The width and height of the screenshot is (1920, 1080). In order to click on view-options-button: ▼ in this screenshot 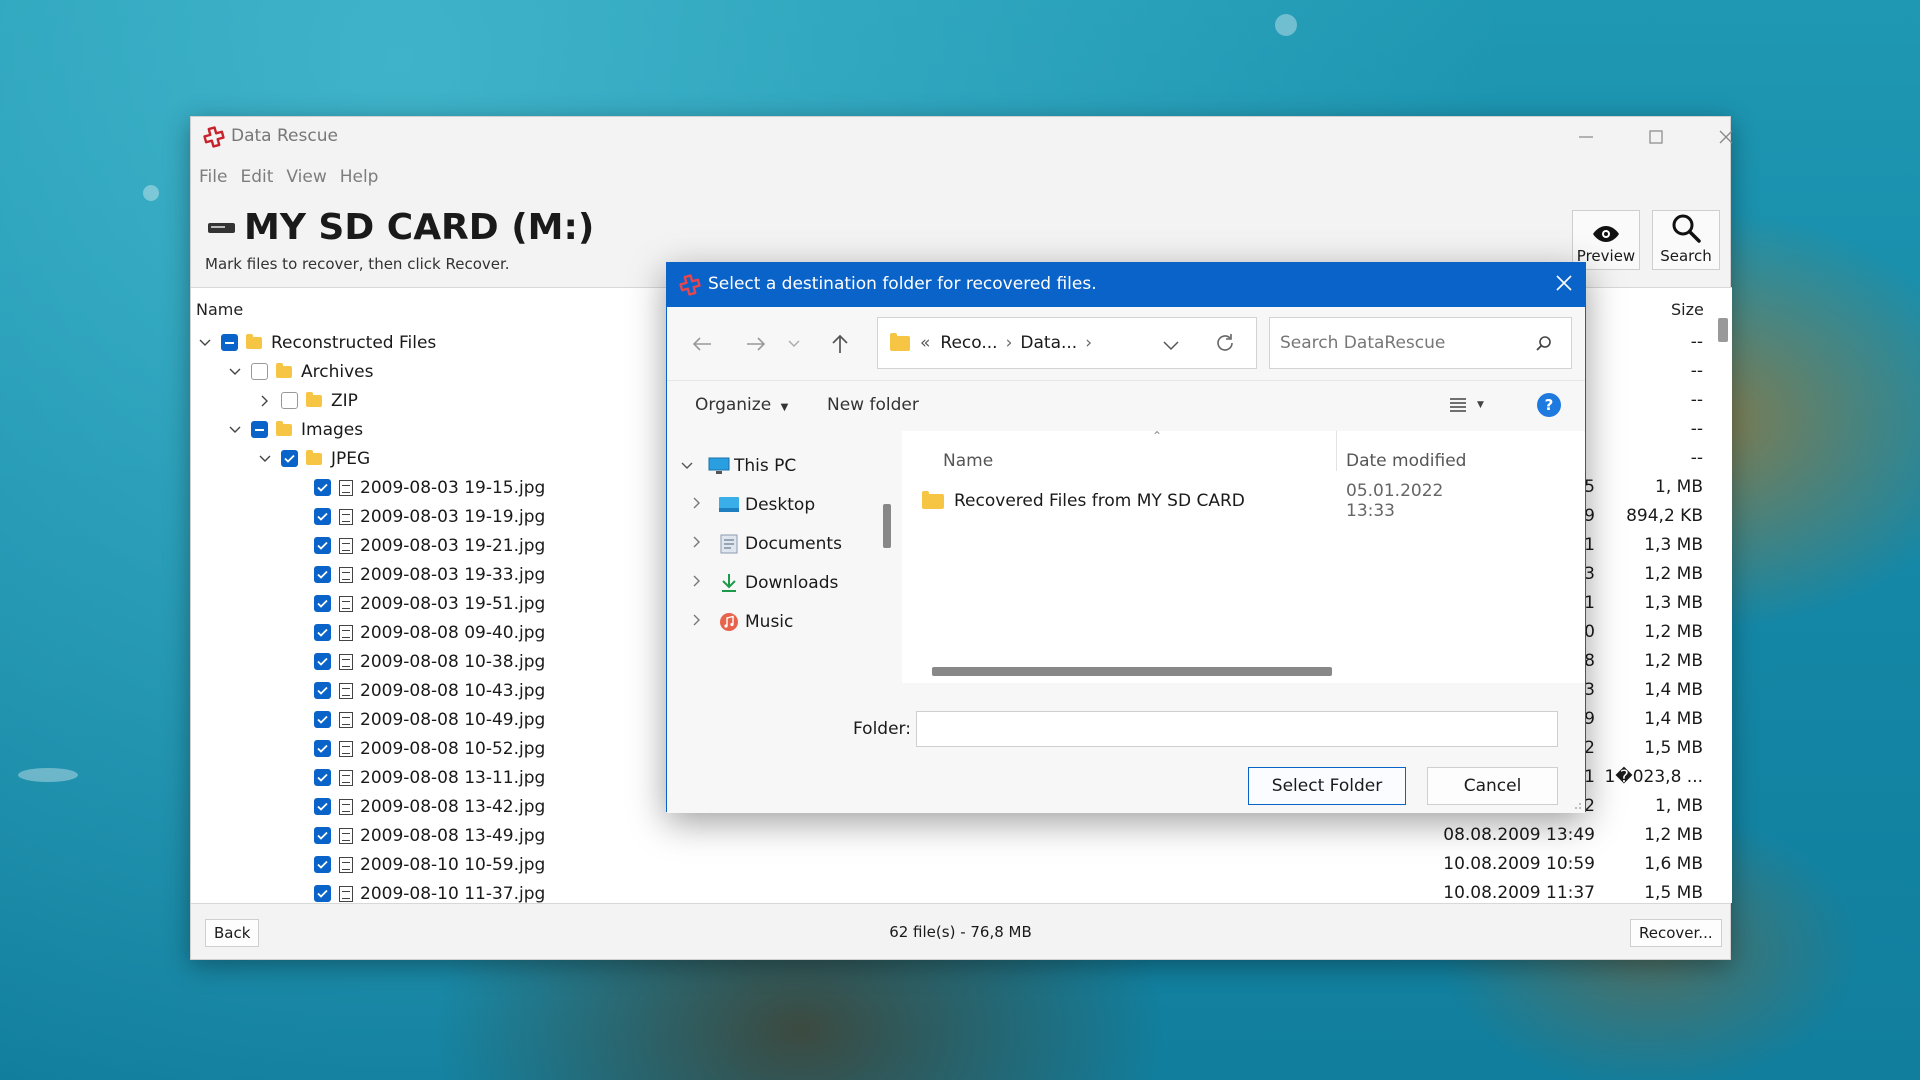, I will do `click(1466, 405)`.